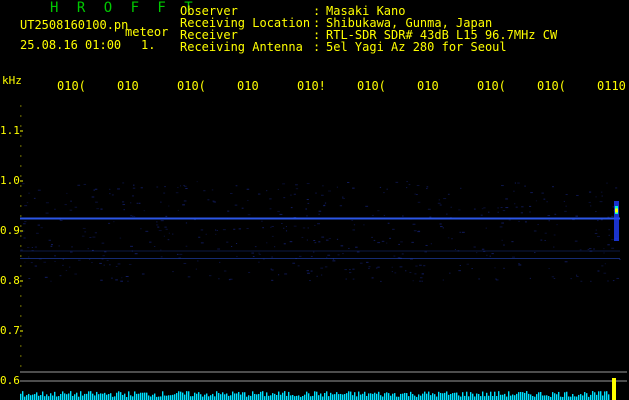  I want to click on frequency-tick-label: 0.6, so click(10, 380).